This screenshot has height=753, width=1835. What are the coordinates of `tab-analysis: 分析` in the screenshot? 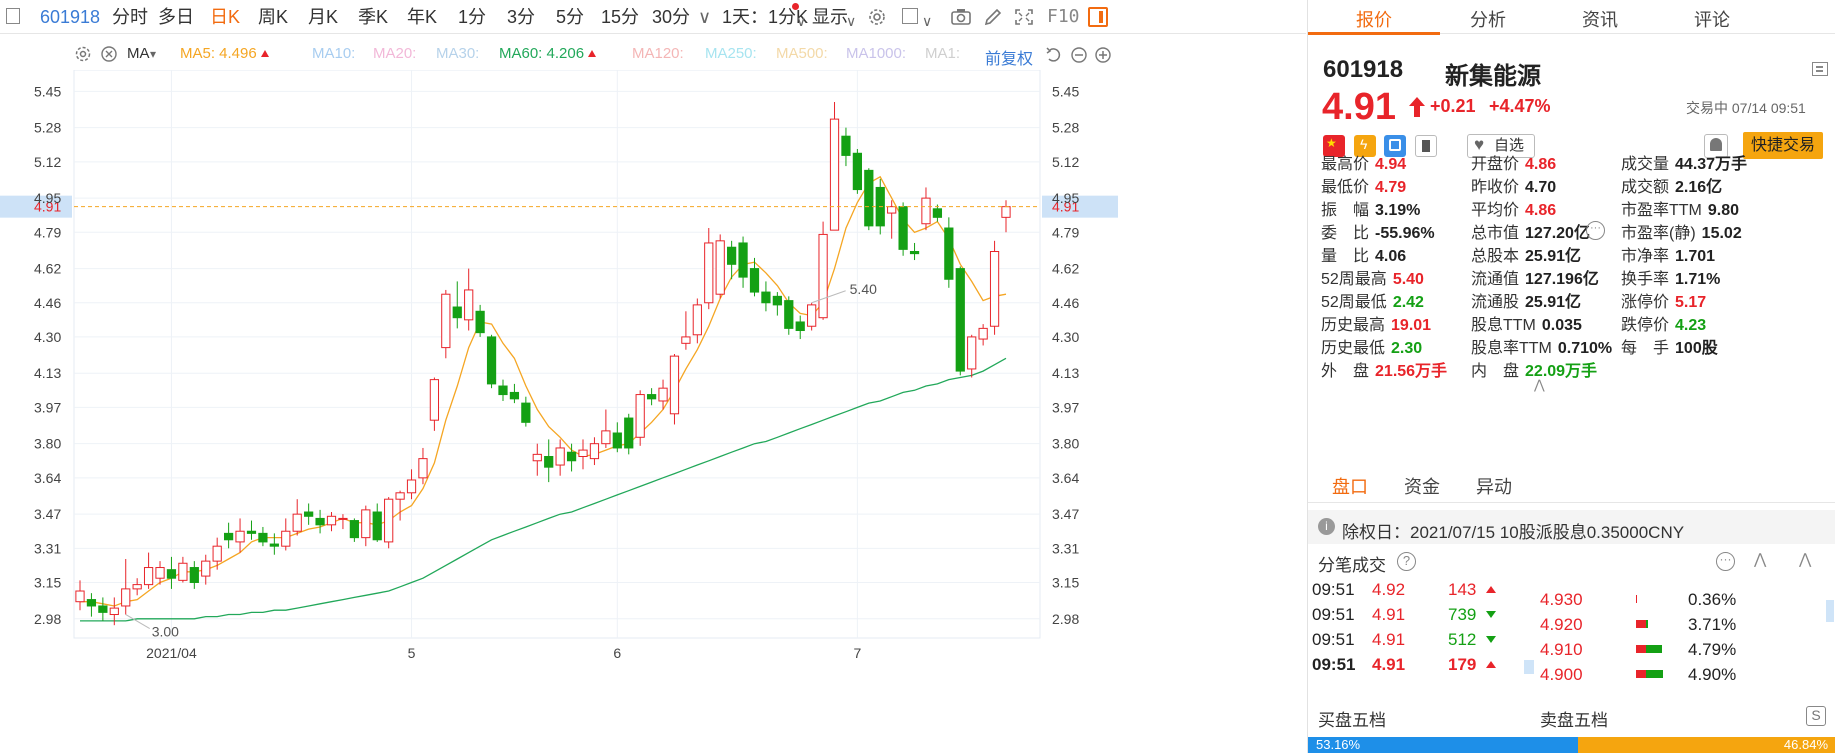 It's located at (1488, 19).